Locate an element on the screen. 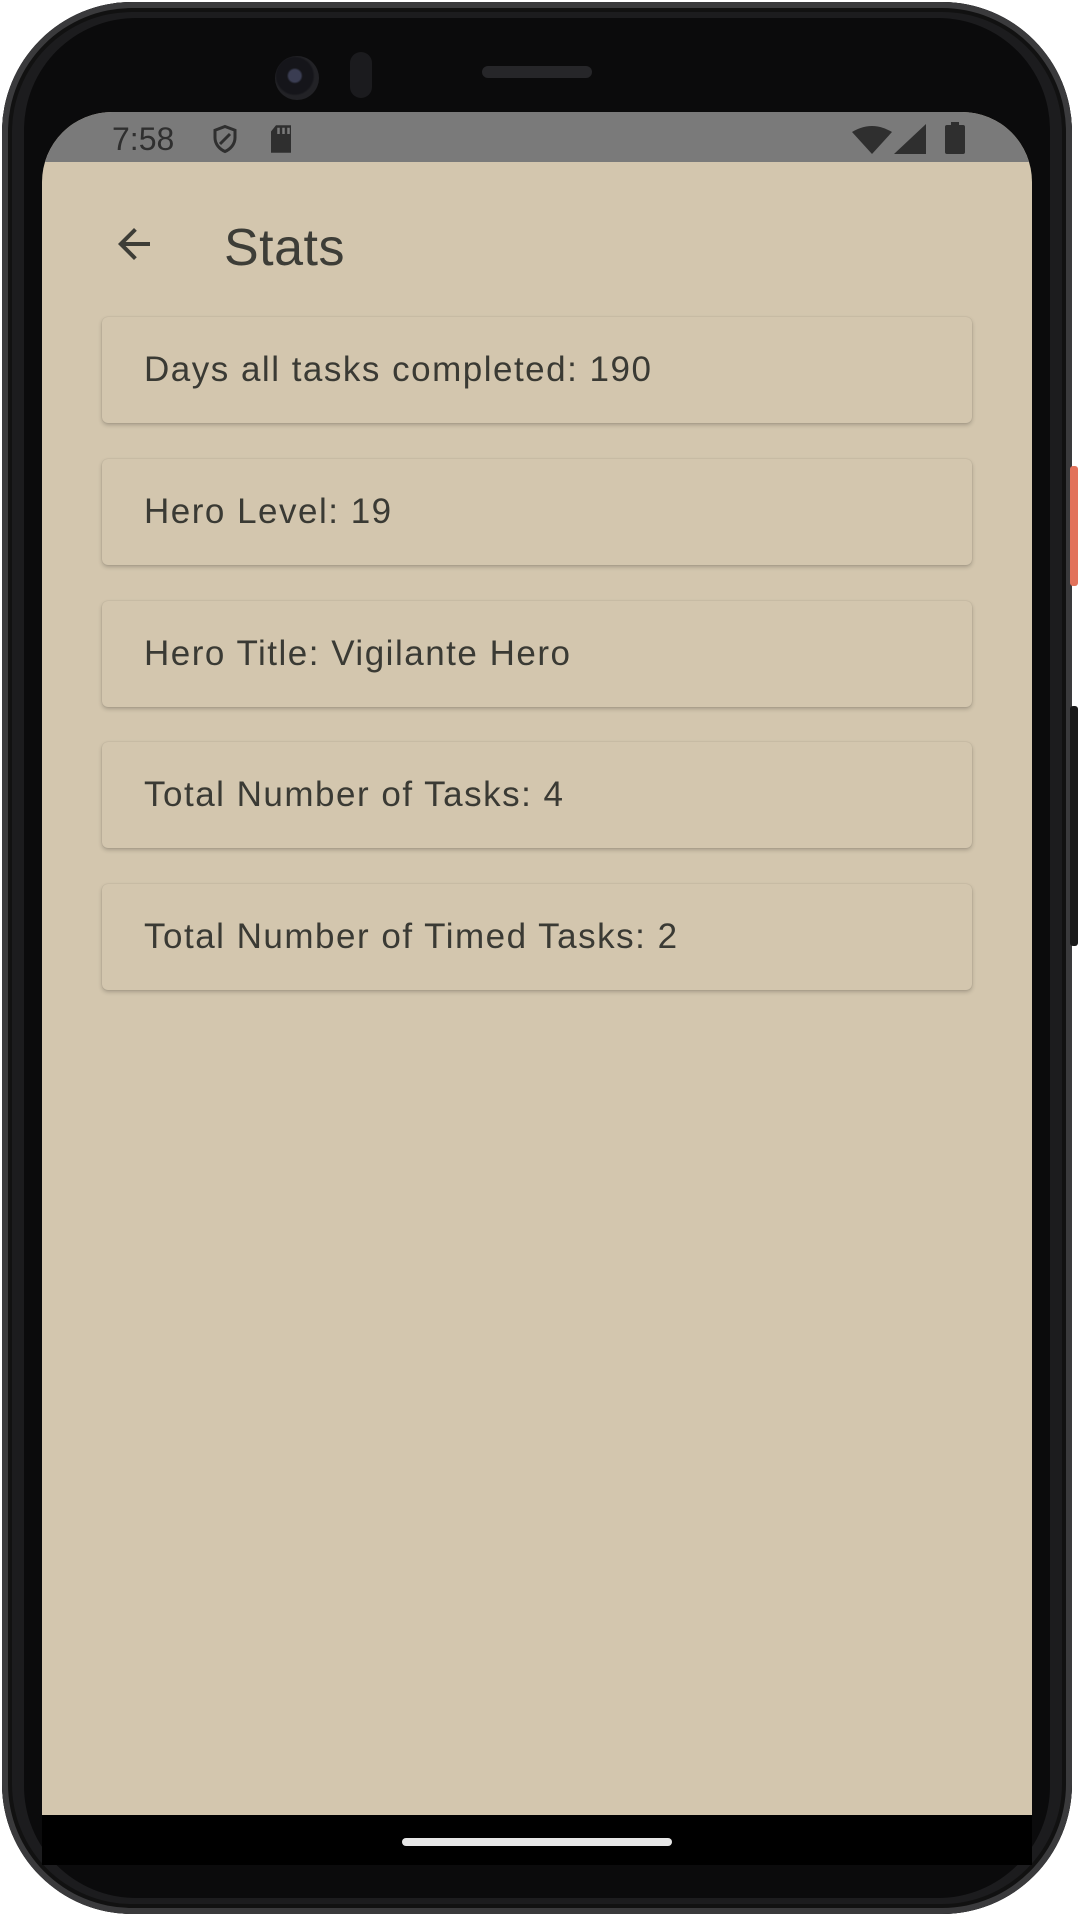  stat-label: Hero Level: 19 is located at coordinates (268, 511).